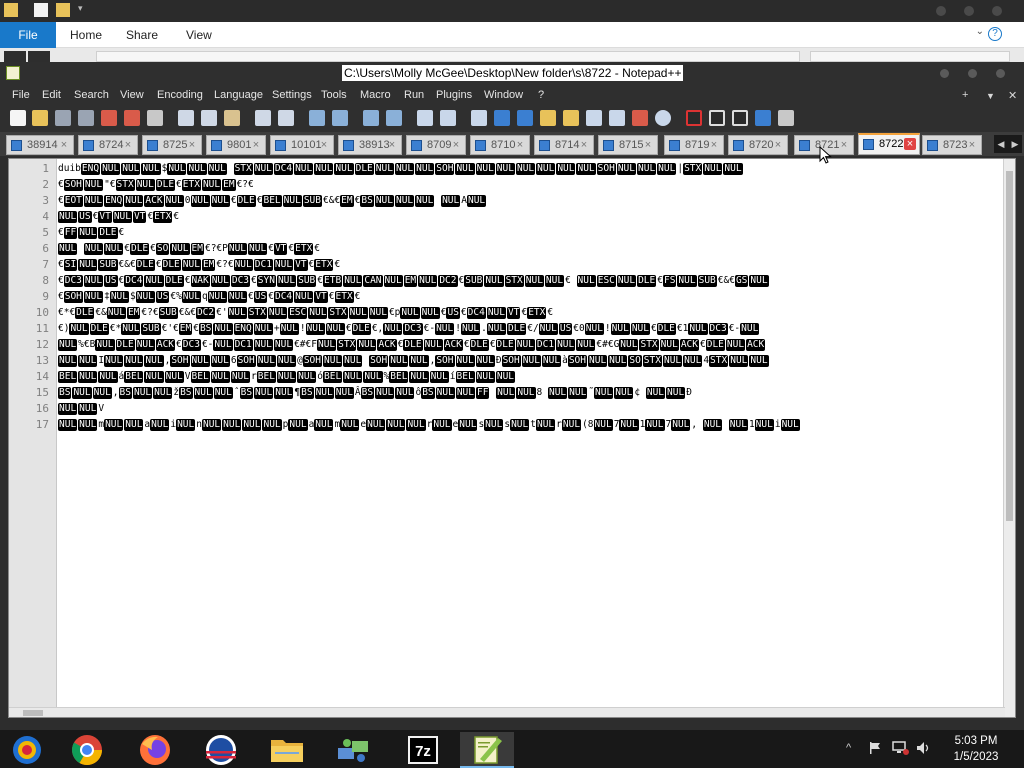  I want to click on new-file-icon, so click(18, 118).